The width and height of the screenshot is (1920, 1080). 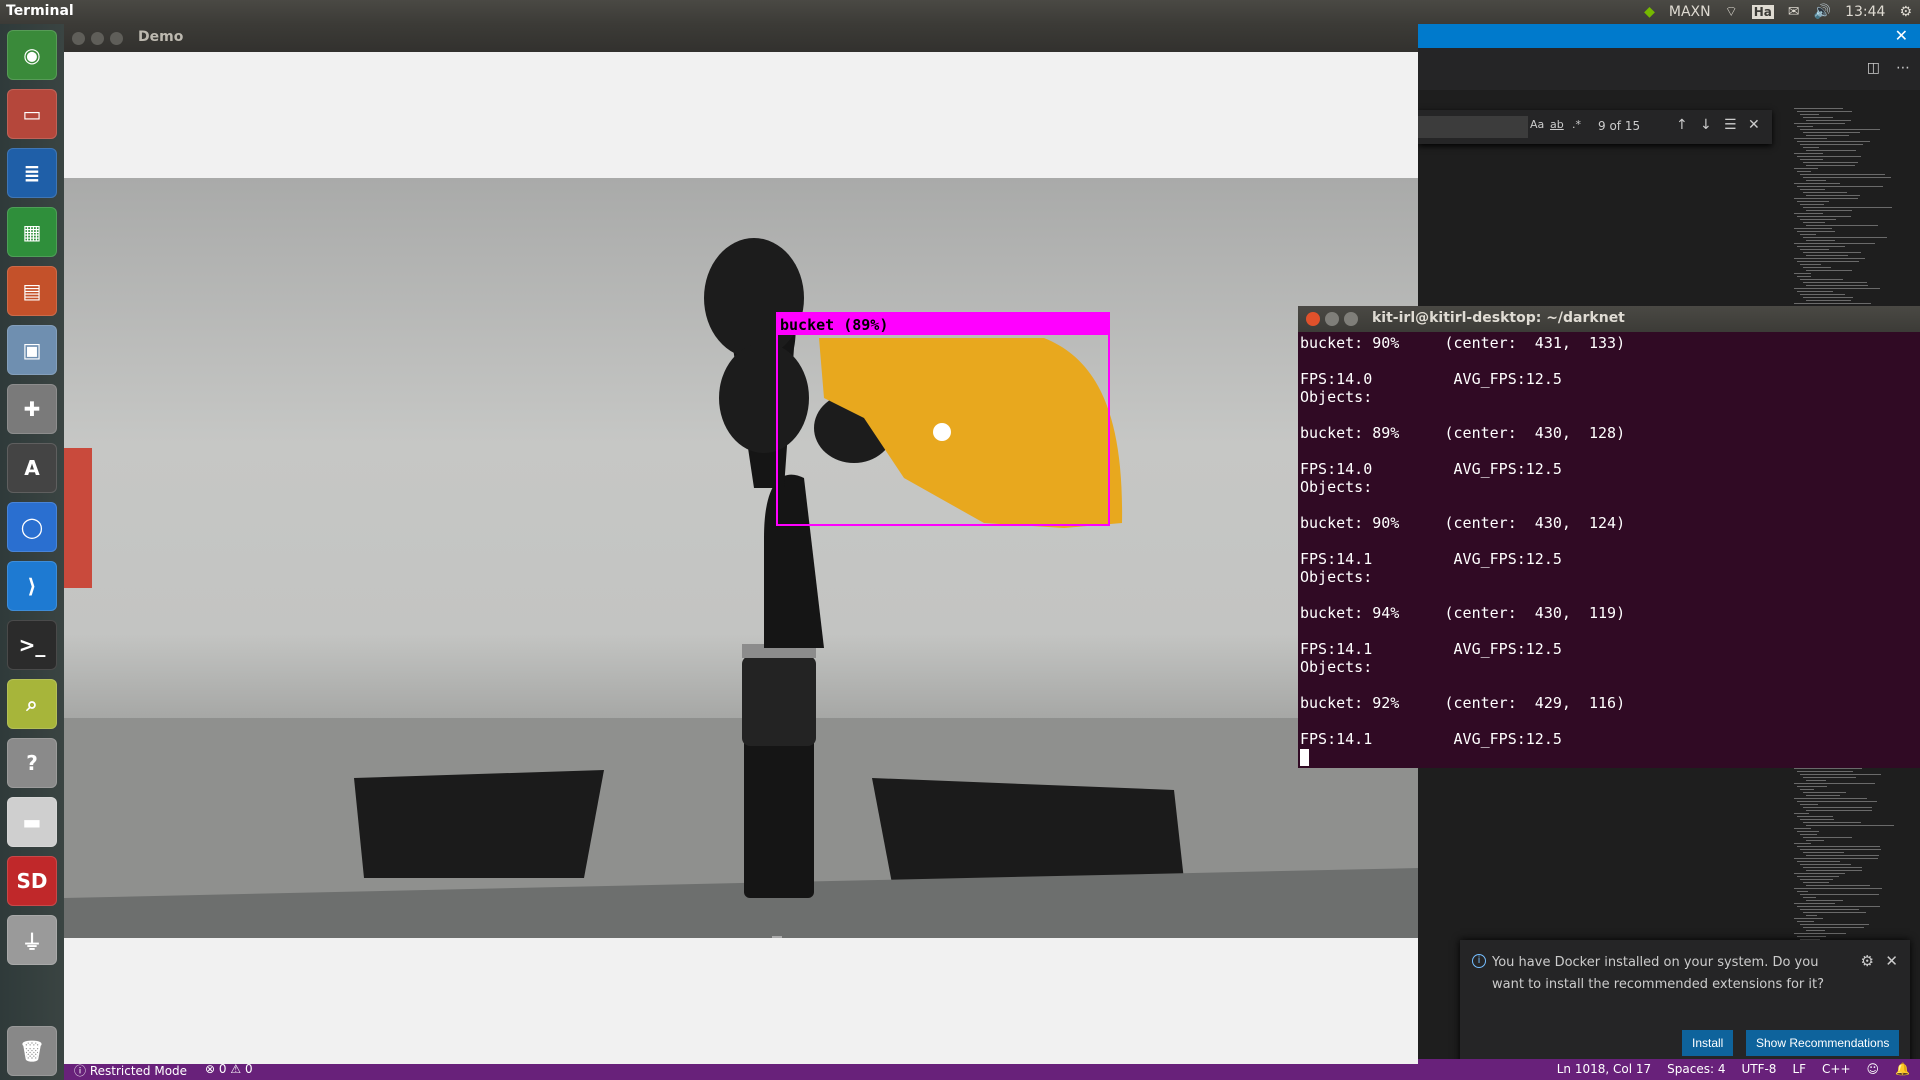 I want to click on match-case-icon: Aa, so click(x=1537, y=124).